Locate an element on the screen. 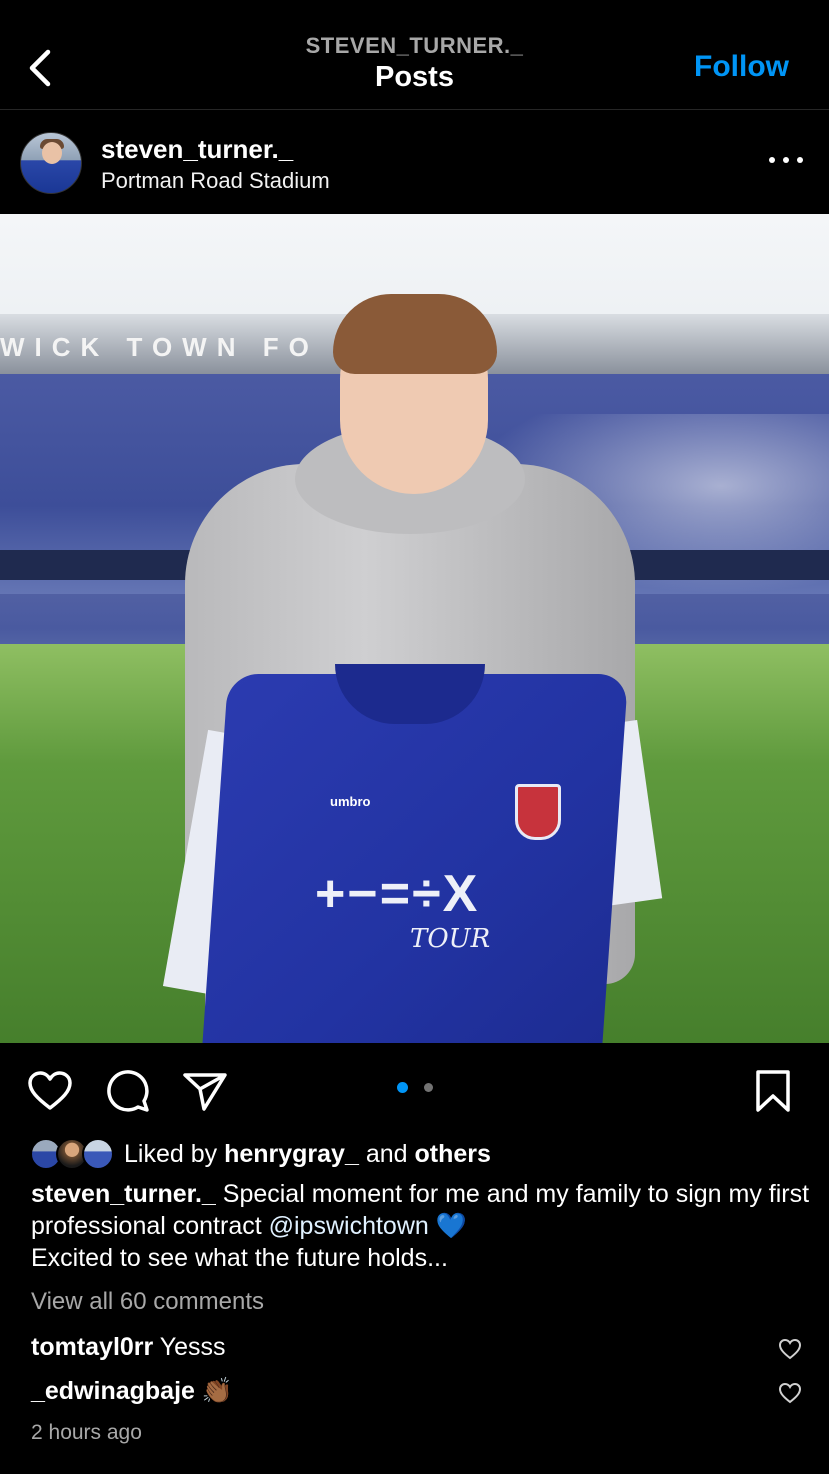 This screenshot has width=829, height=1474. likes-text: Liked by henrygray_ and others is located at coordinates (307, 1154).